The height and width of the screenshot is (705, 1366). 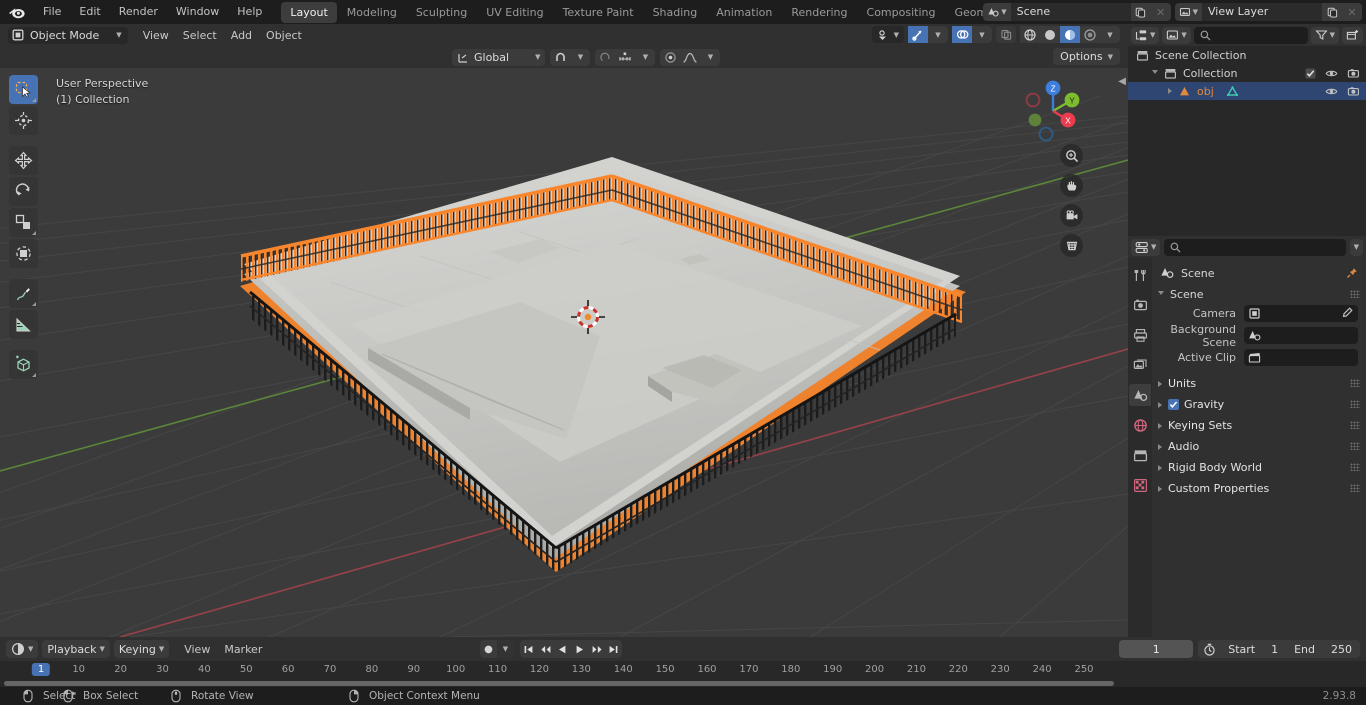 I want to click on properties-editor-icon: ▼, so click(x=1146, y=247).